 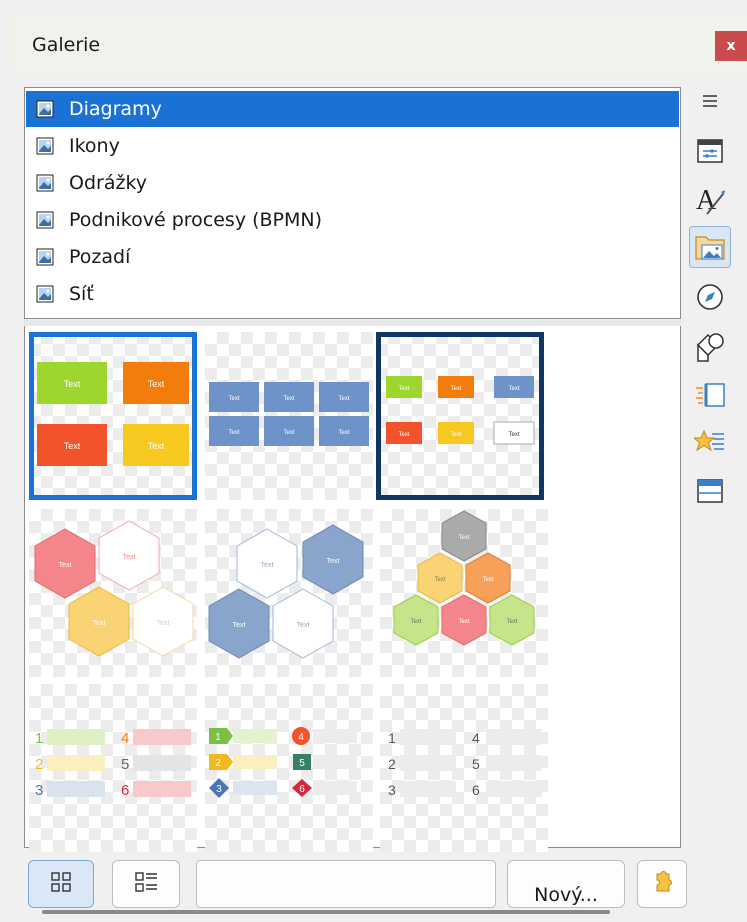 What do you see at coordinates (326, 912) in the screenshot?
I see `horizontal-scrollbar` at bounding box center [326, 912].